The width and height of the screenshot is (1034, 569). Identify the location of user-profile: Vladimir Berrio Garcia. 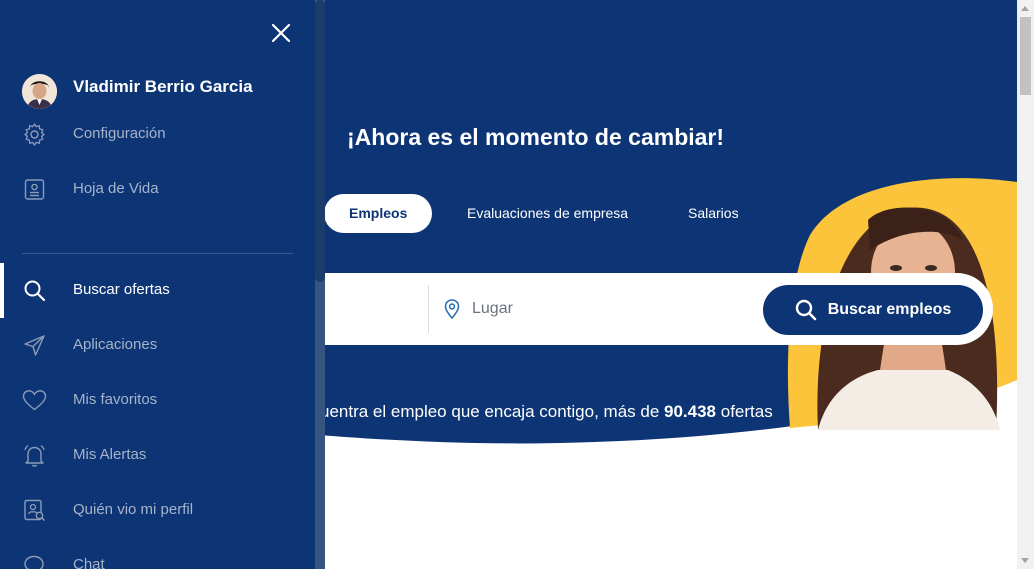
(137, 91).